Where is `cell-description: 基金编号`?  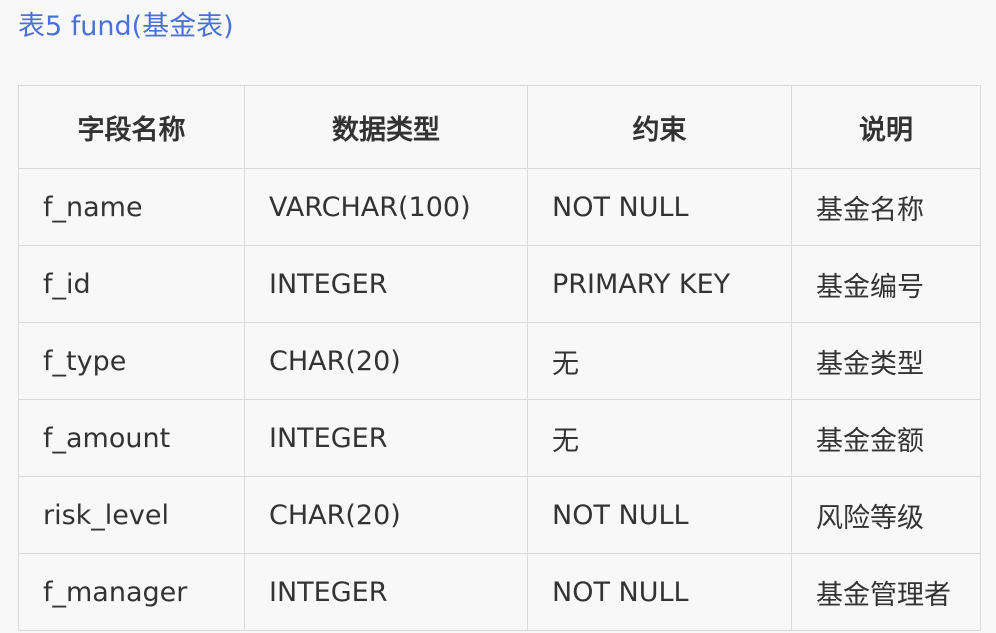
cell-description: 基金编号 is located at coordinates (886, 284).